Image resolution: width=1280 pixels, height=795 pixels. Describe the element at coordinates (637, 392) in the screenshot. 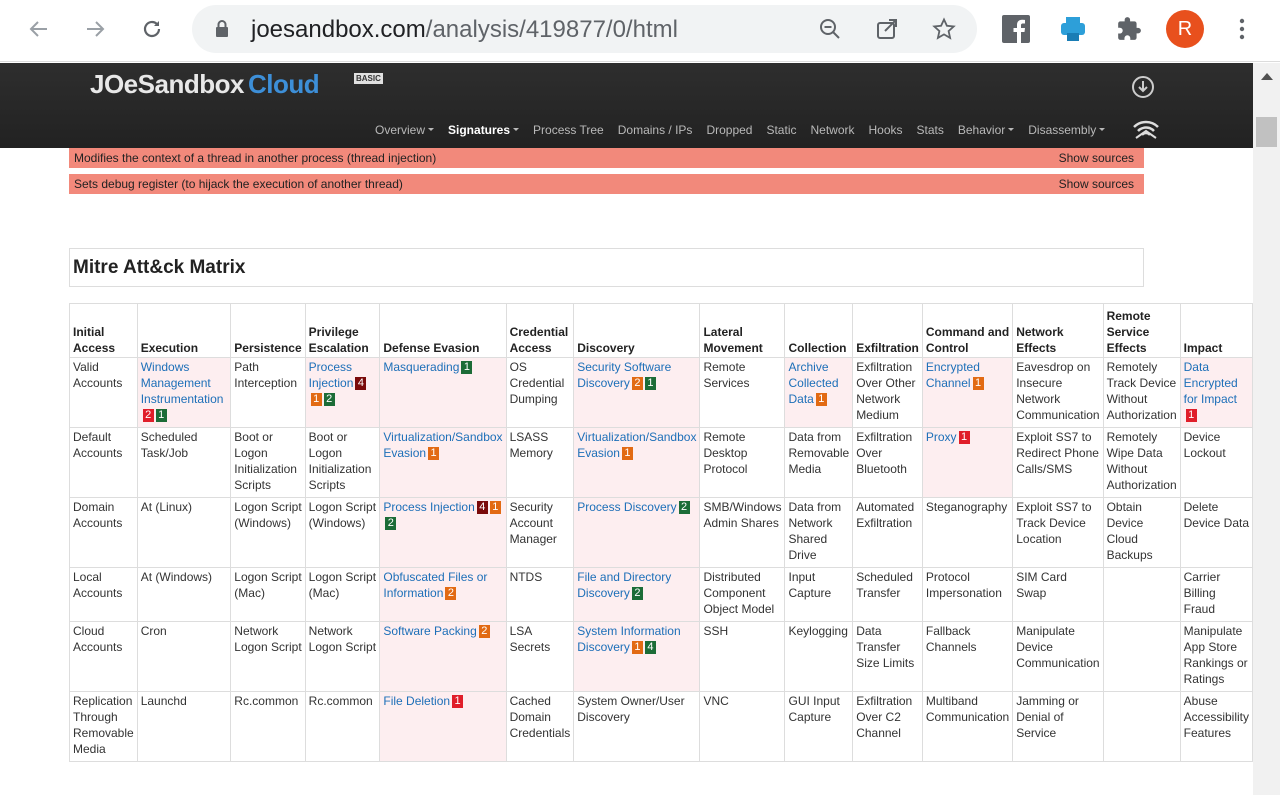

I see `matrix-cell: Security Software Discovery 2 1` at that location.